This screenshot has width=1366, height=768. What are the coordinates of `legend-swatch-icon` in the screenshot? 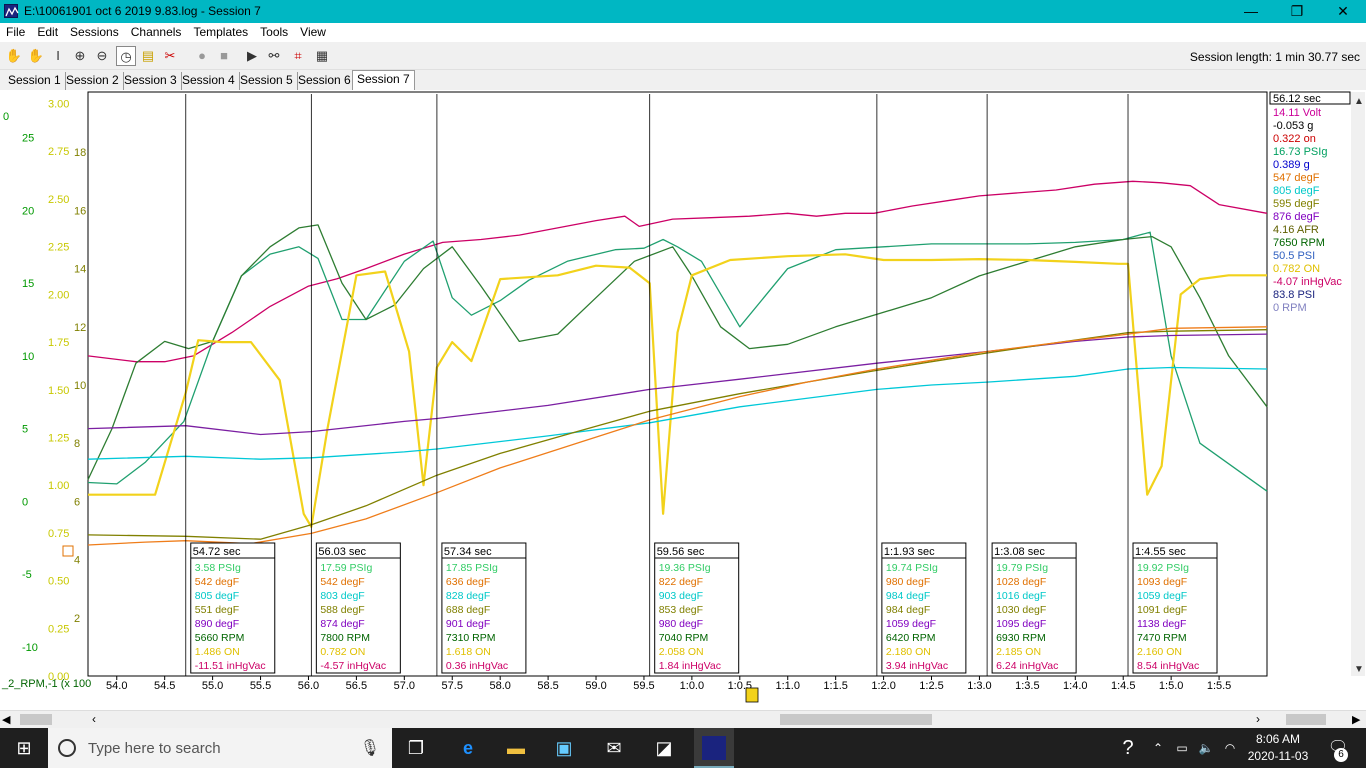 It's located at (68, 551).